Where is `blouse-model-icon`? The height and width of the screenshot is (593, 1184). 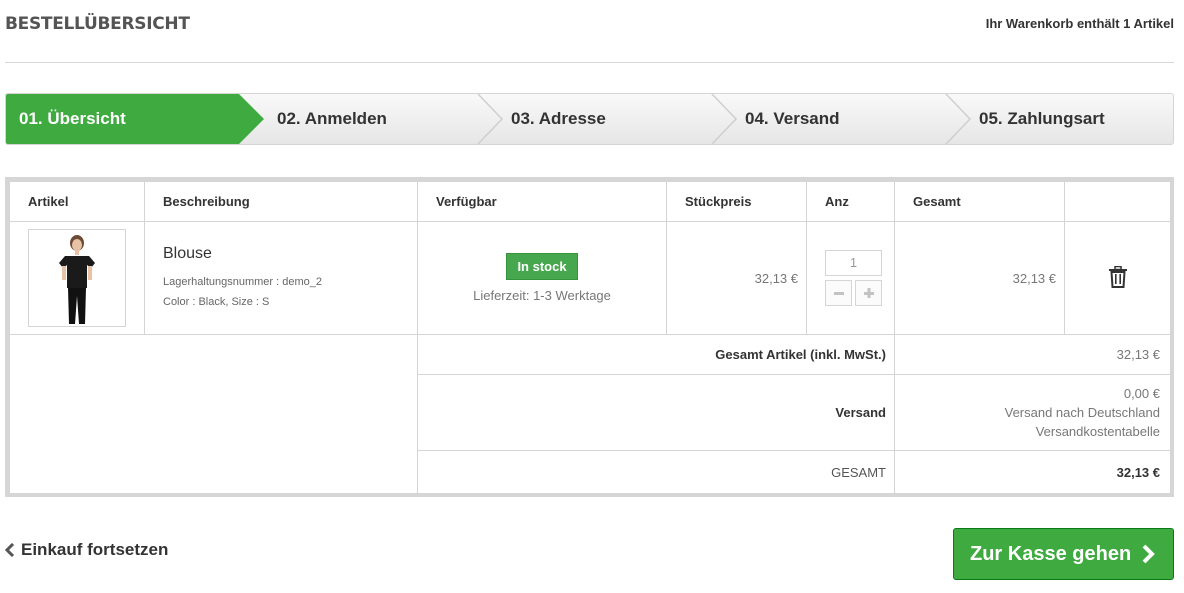
blouse-model-icon is located at coordinates (77, 279).